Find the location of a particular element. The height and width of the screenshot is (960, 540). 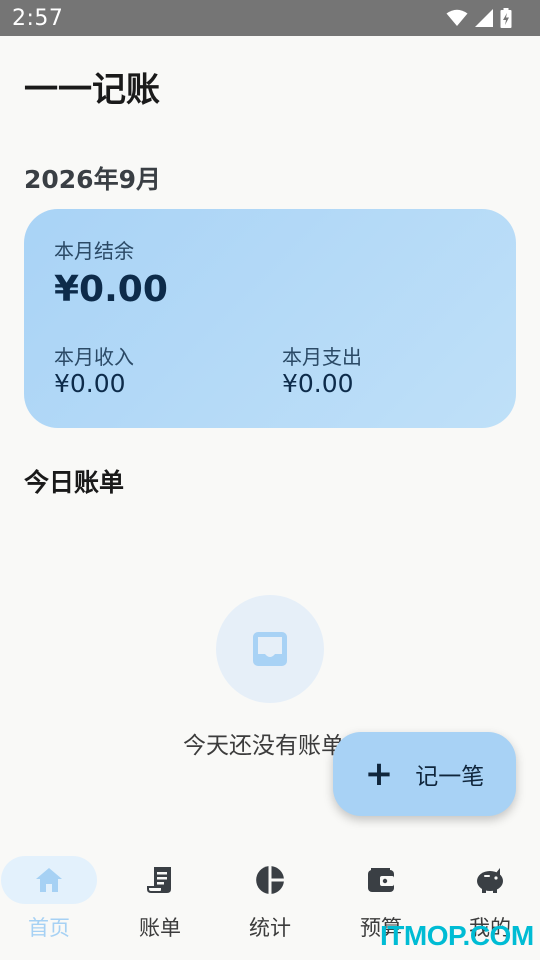

battery-icon is located at coordinates (506, 18).